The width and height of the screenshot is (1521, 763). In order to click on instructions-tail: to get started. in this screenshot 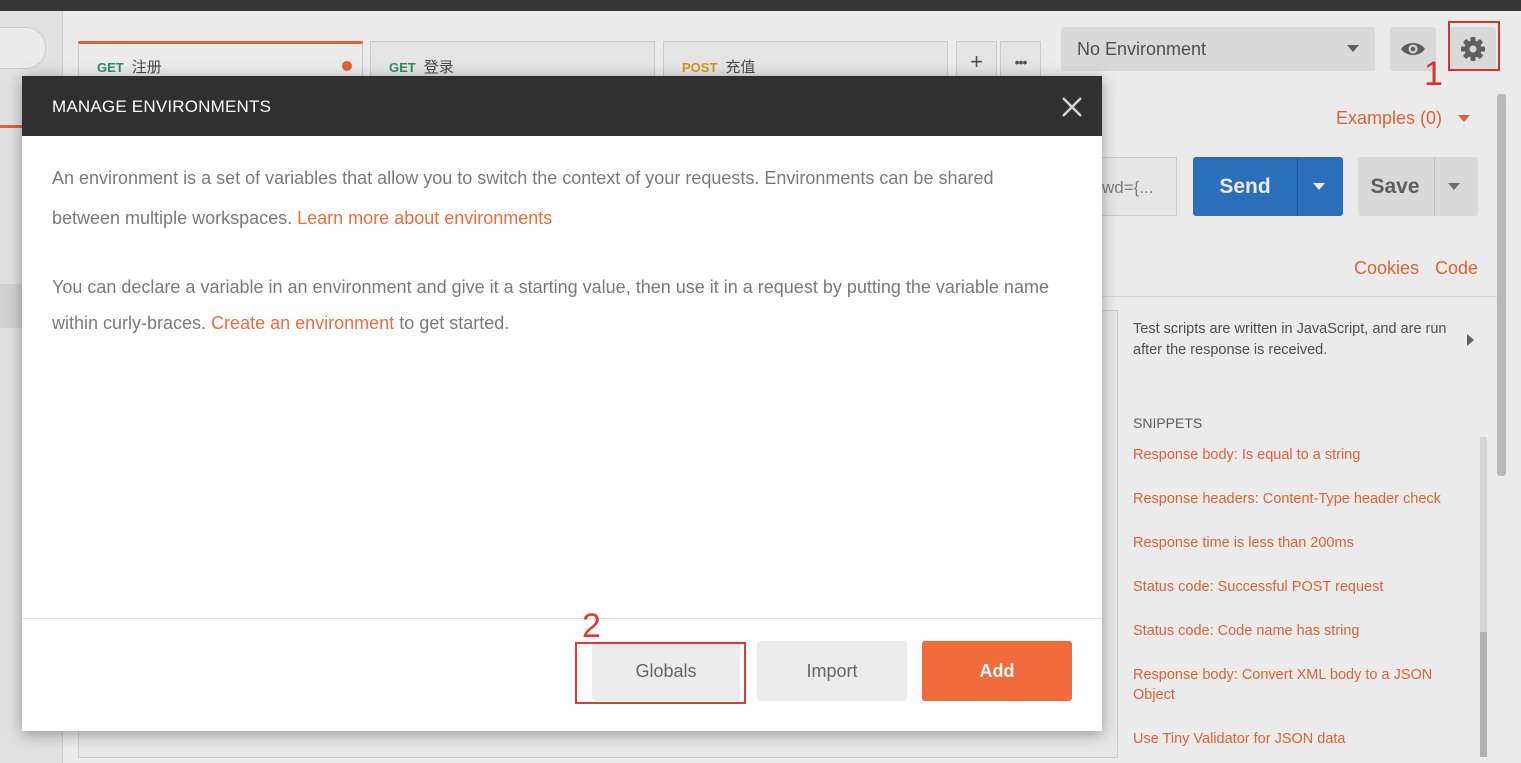, I will do `click(454, 323)`.